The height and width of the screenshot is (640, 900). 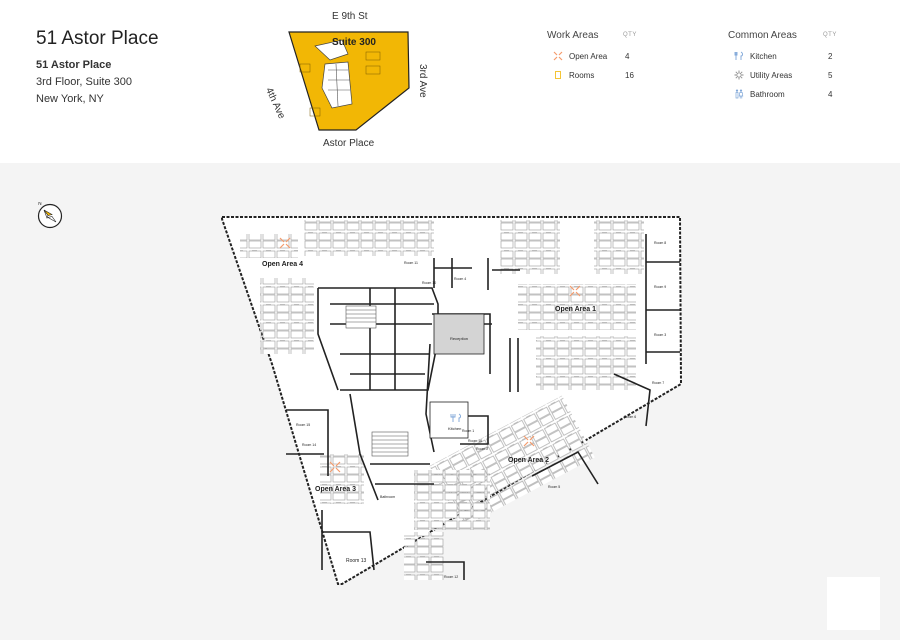 What do you see at coordinates (468, 431) in the screenshot?
I see `label-room-1: Room 1` at bounding box center [468, 431].